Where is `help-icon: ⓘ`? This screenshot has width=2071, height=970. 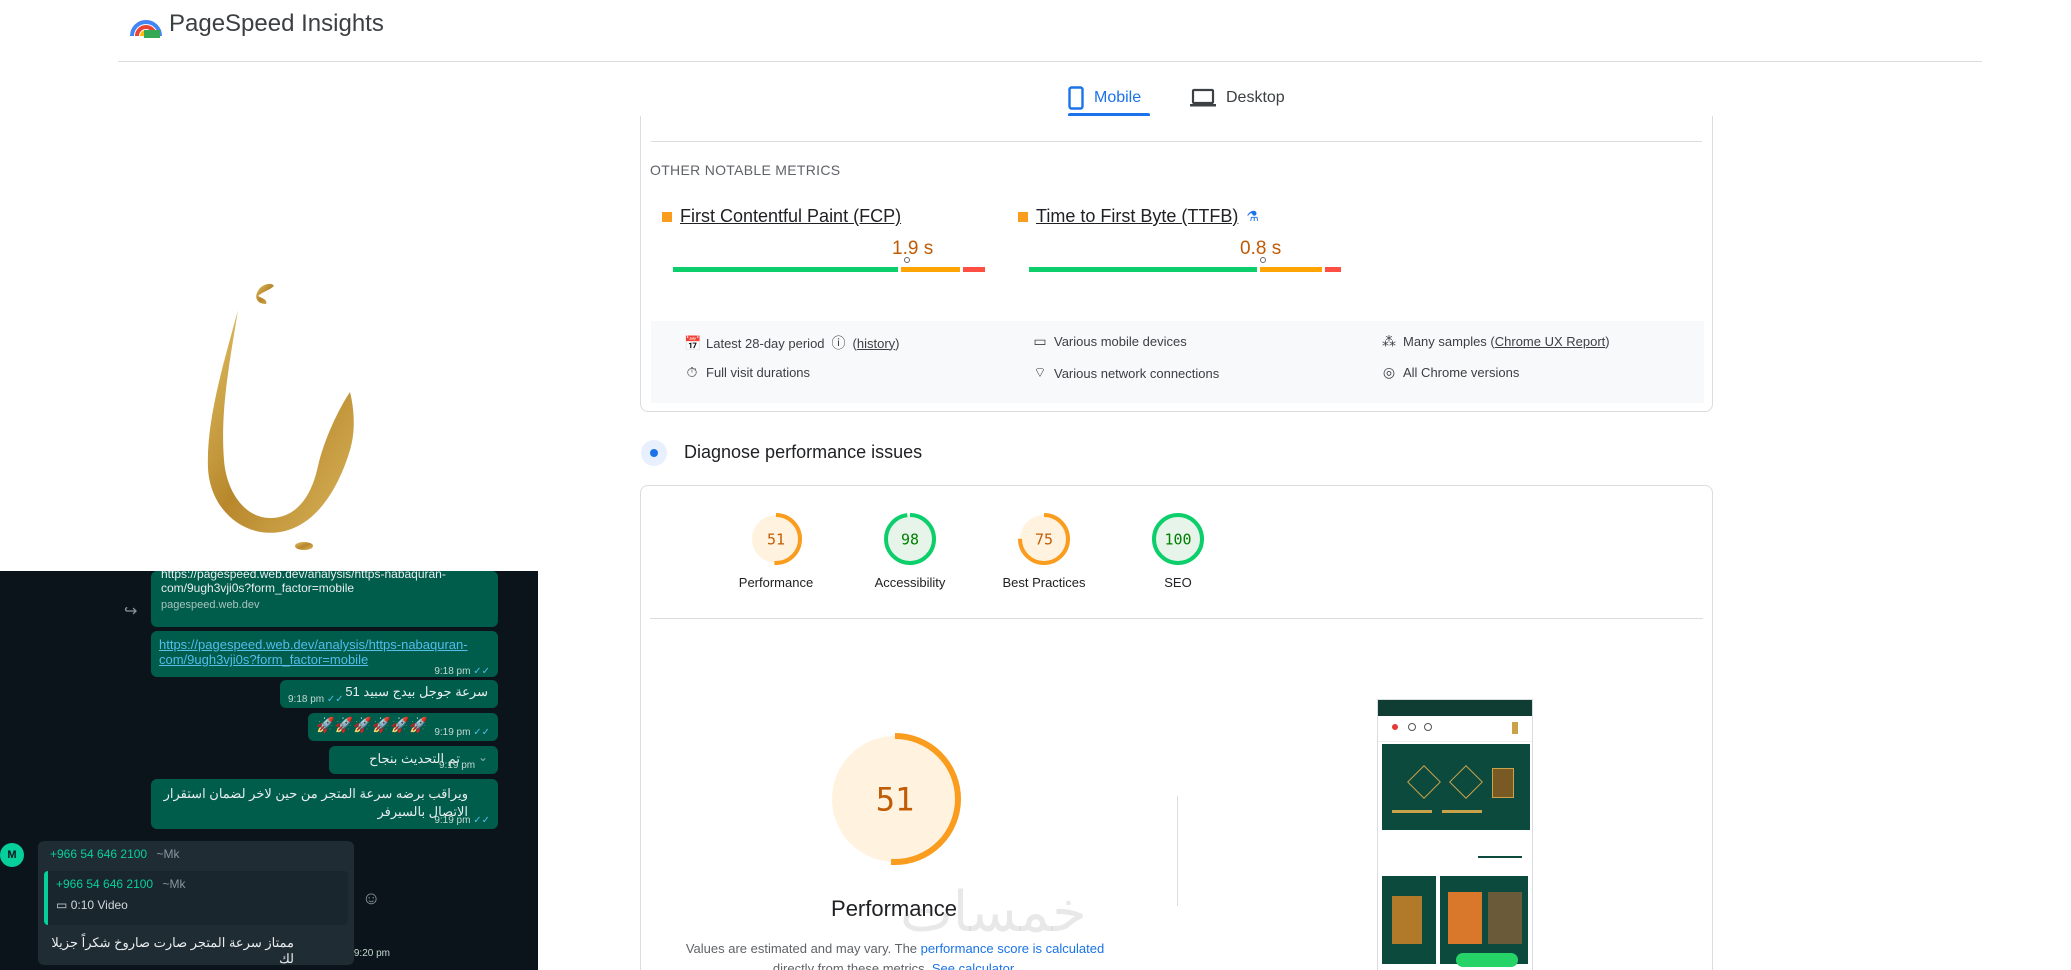
help-icon: ⓘ is located at coordinates (839, 343).